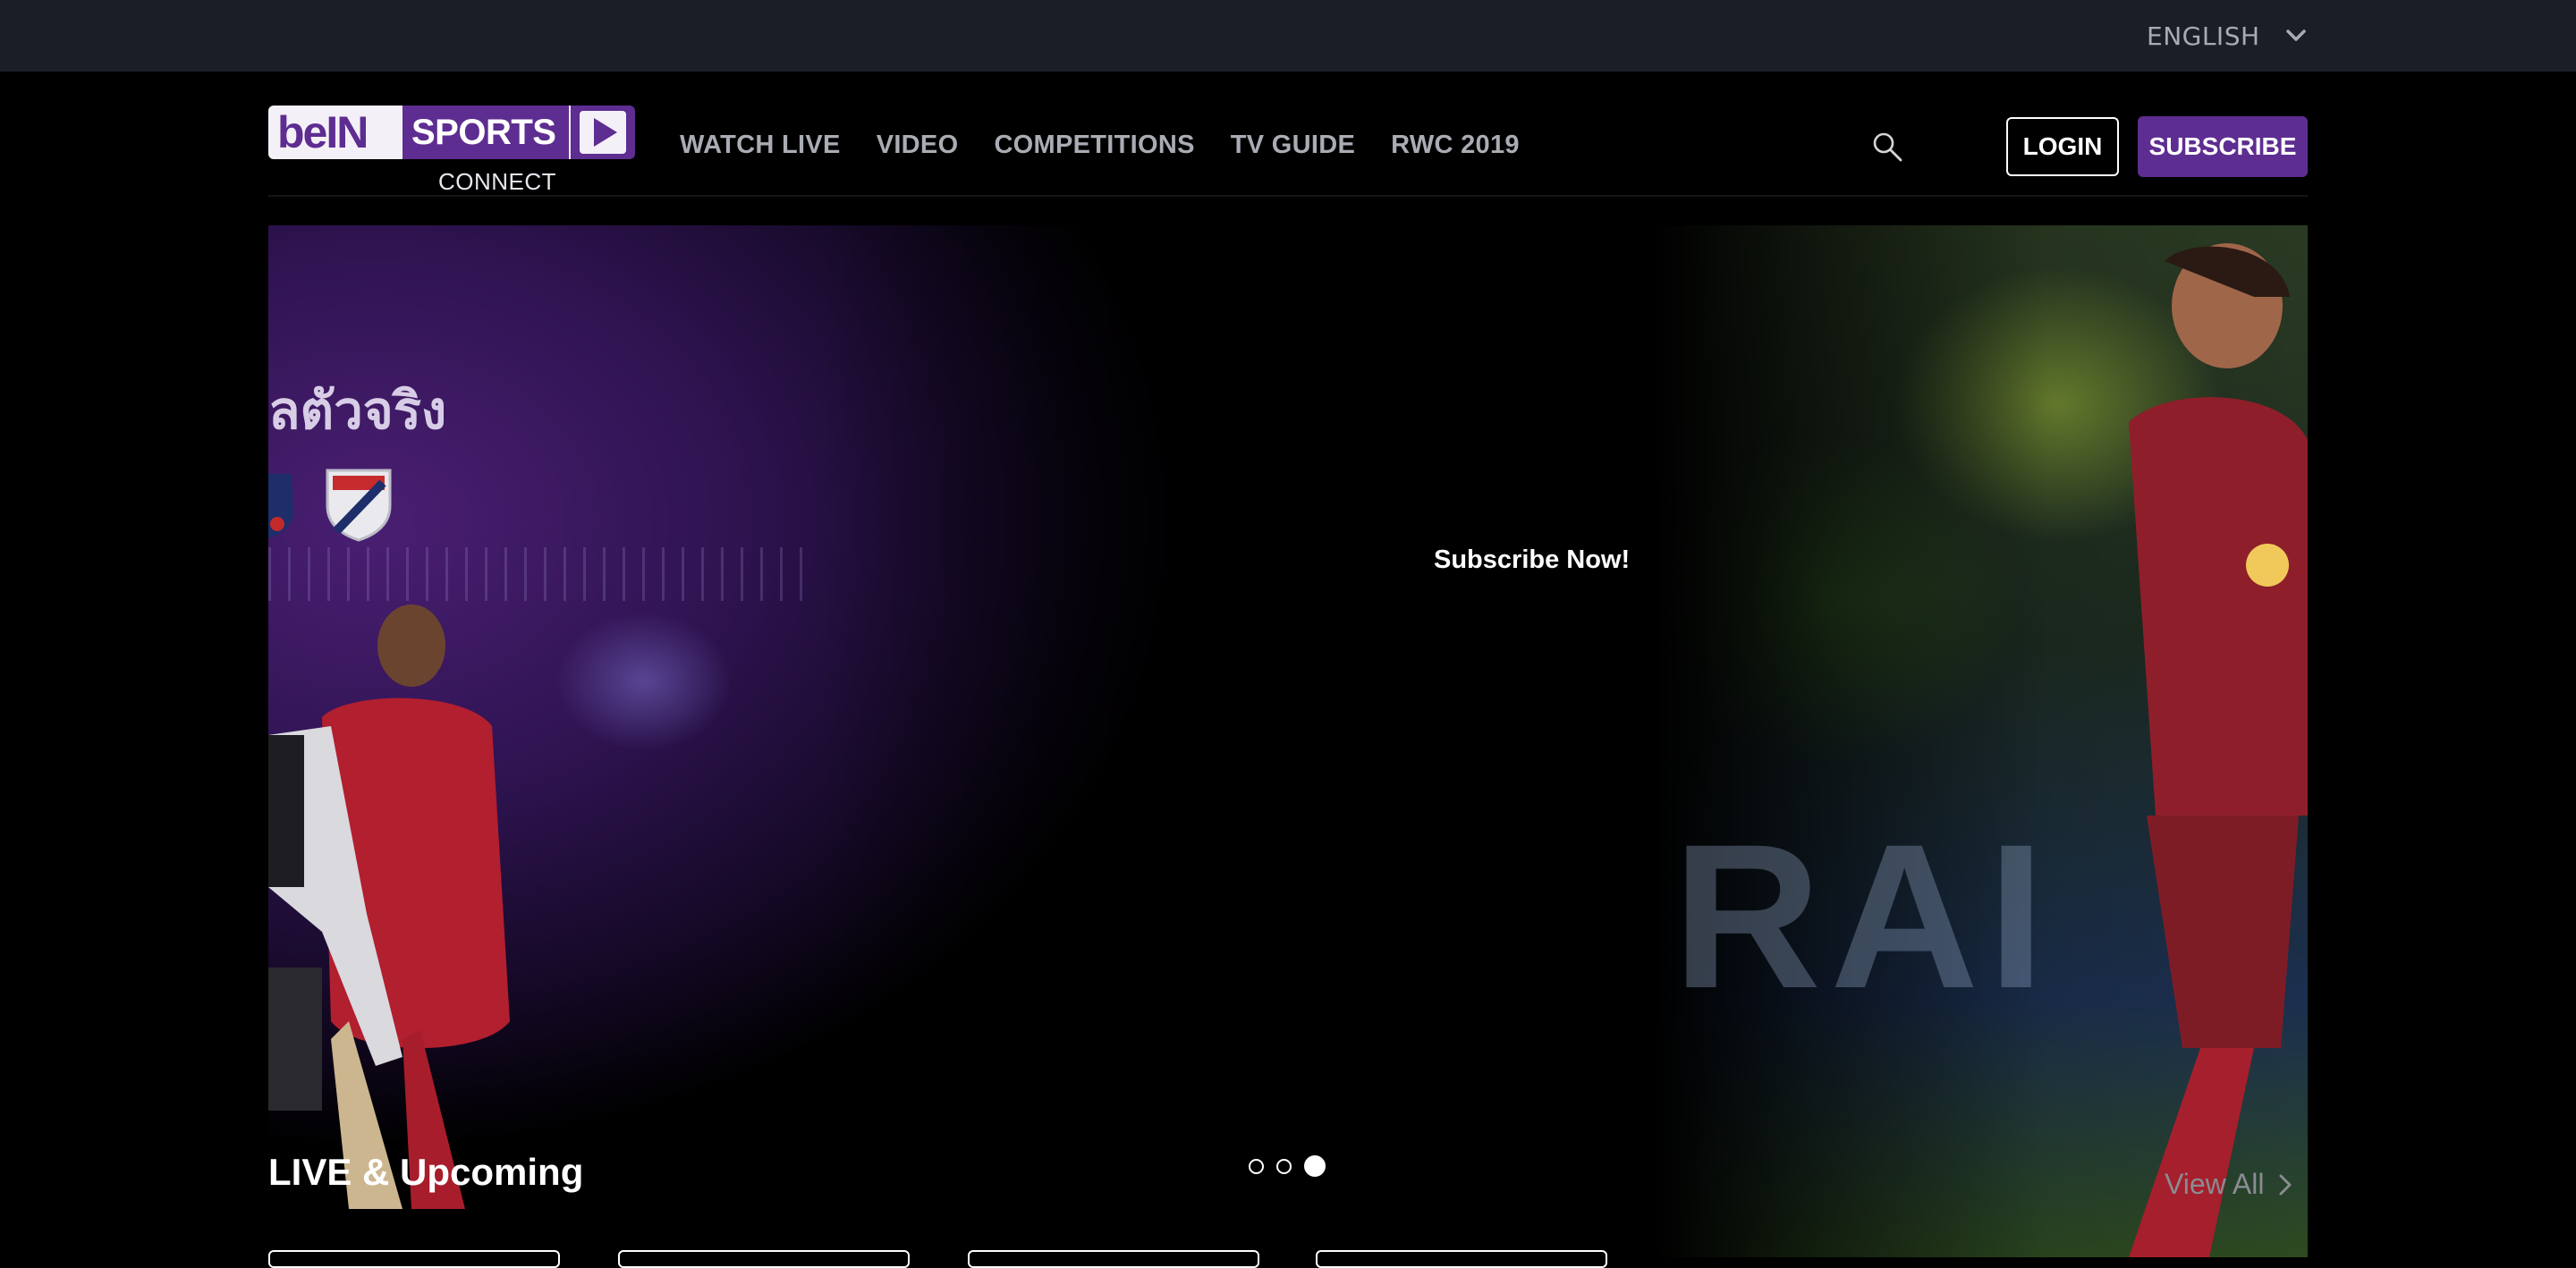 The height and width of the screenshot is (1268, 2576). What do you see at coordinates (357, 410) in the screenshot?
I see `hero-headline: ลตัวจริง` at bounding box center [357, 410].